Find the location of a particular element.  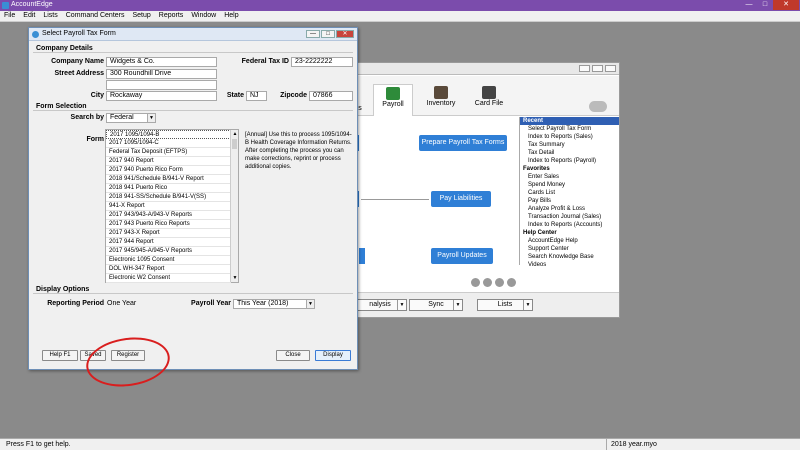

recent-item: Index to Reports (Payroll) is located at coordinates (569, 161).